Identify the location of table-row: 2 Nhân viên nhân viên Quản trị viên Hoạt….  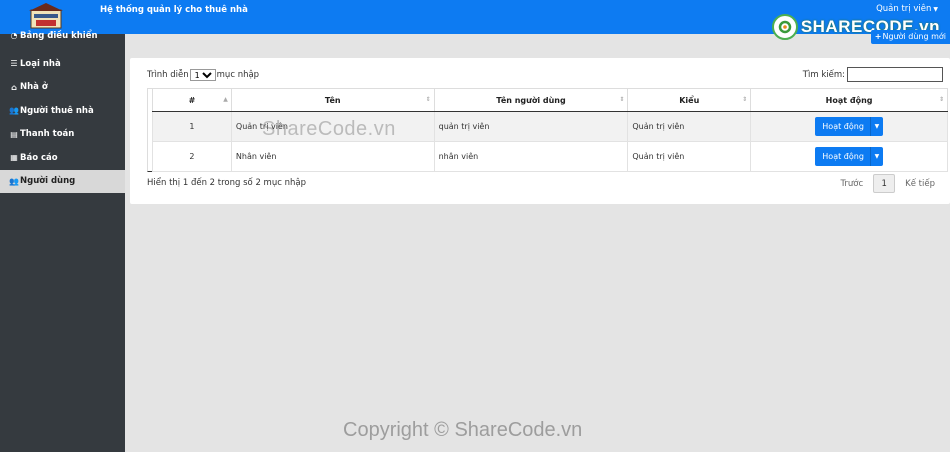
(550, 156).